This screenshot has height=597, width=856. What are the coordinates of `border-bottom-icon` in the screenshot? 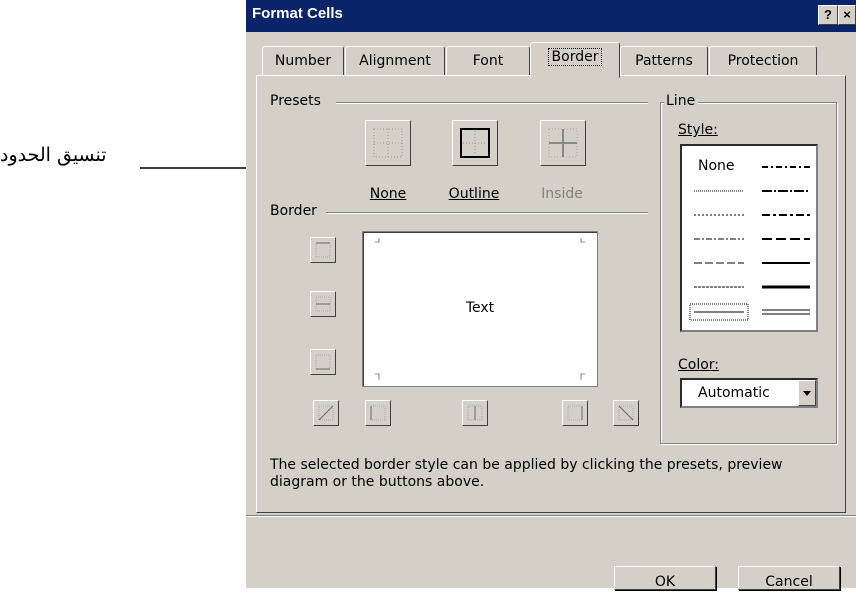 It's located at (323, 362).